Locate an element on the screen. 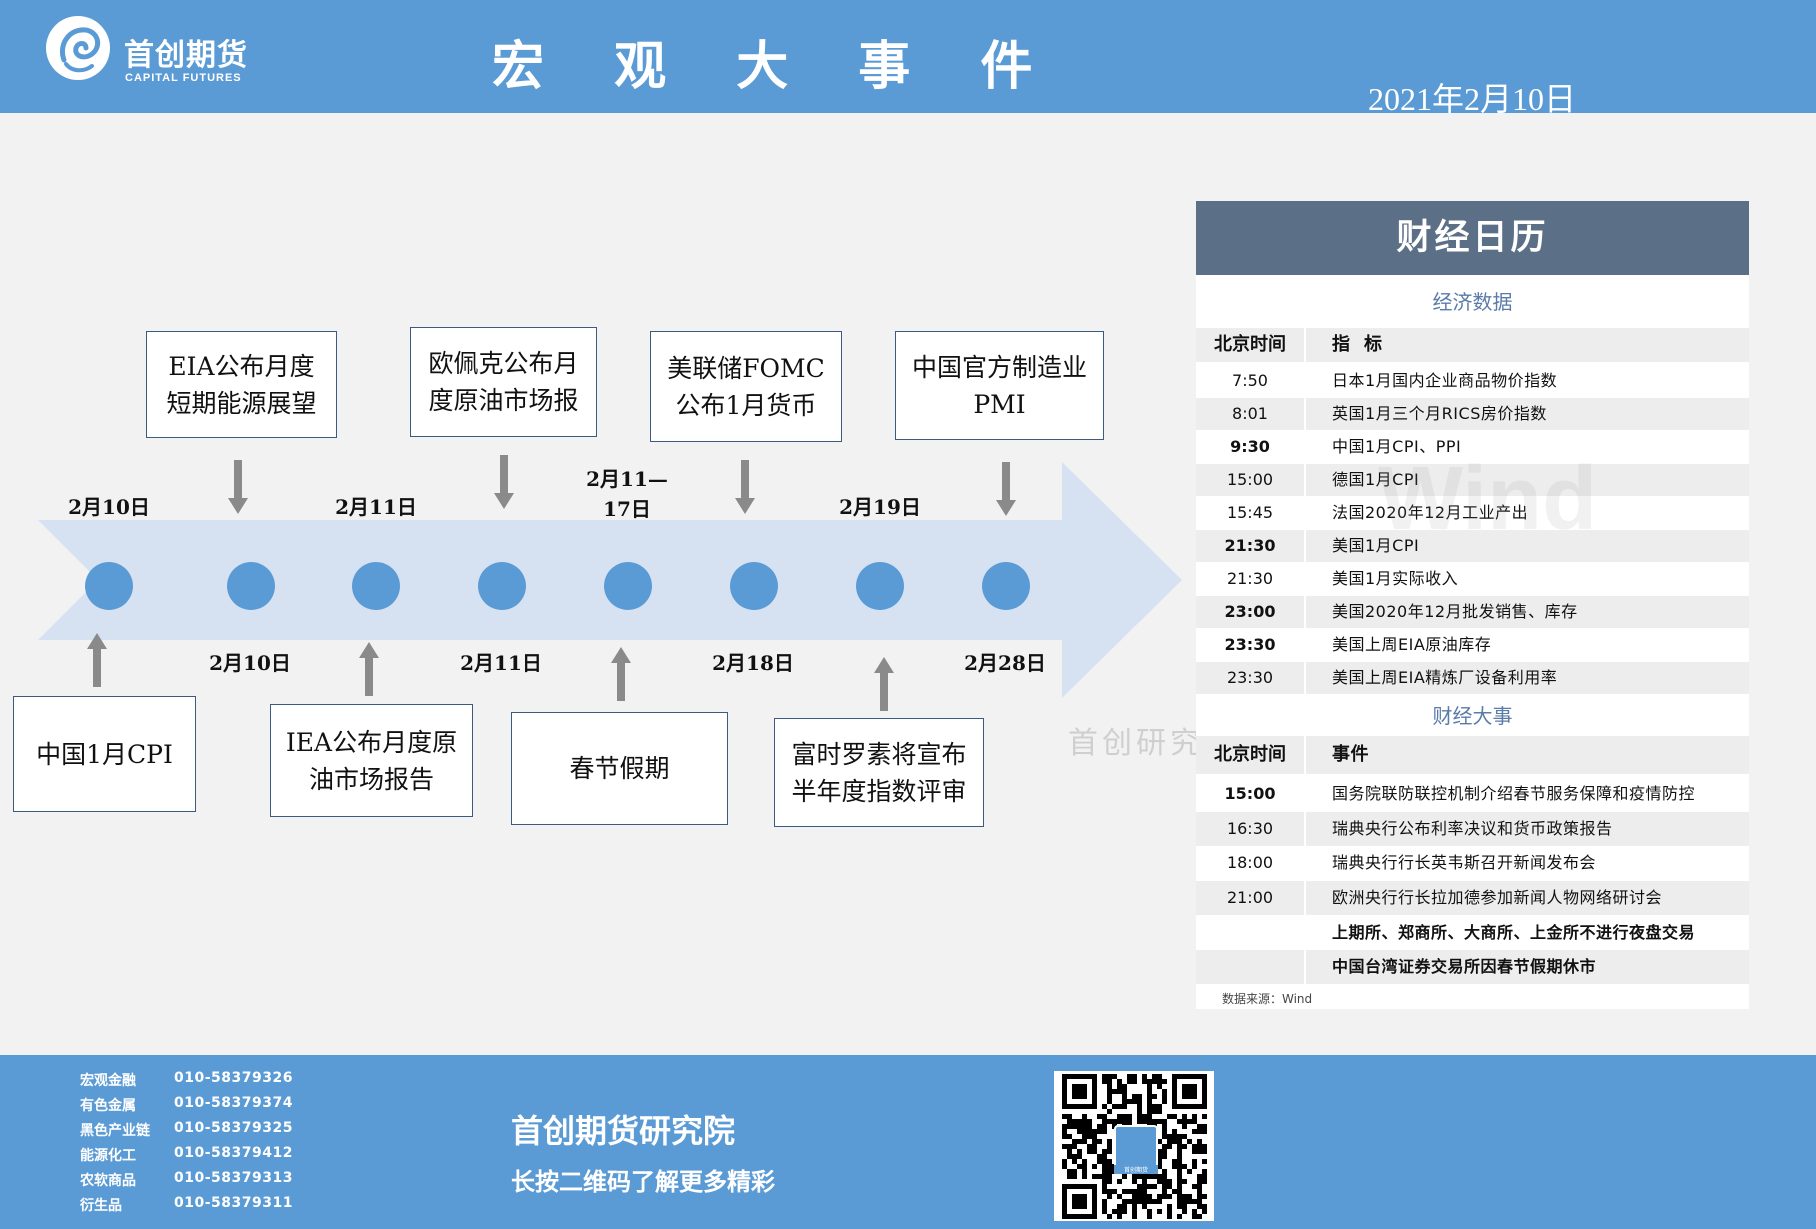 This screenshot has height=1229, width=1816. event-row-item: 欧洲央行行长拉加德参加新闻人物网络研讨会 is located at coordinates (1497, 897).